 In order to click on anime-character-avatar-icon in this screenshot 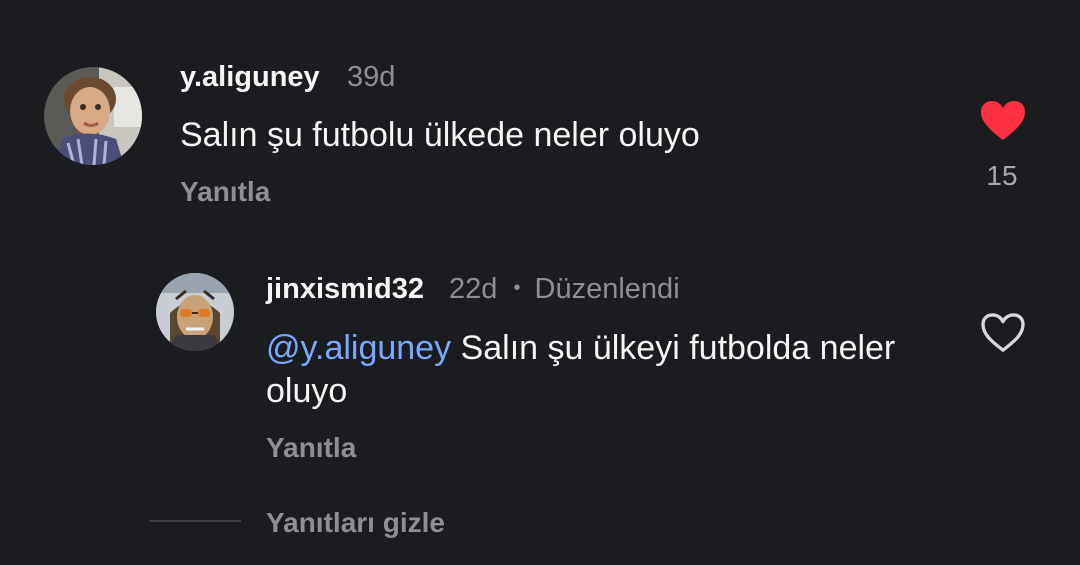, I will do `click(195, 312)`.